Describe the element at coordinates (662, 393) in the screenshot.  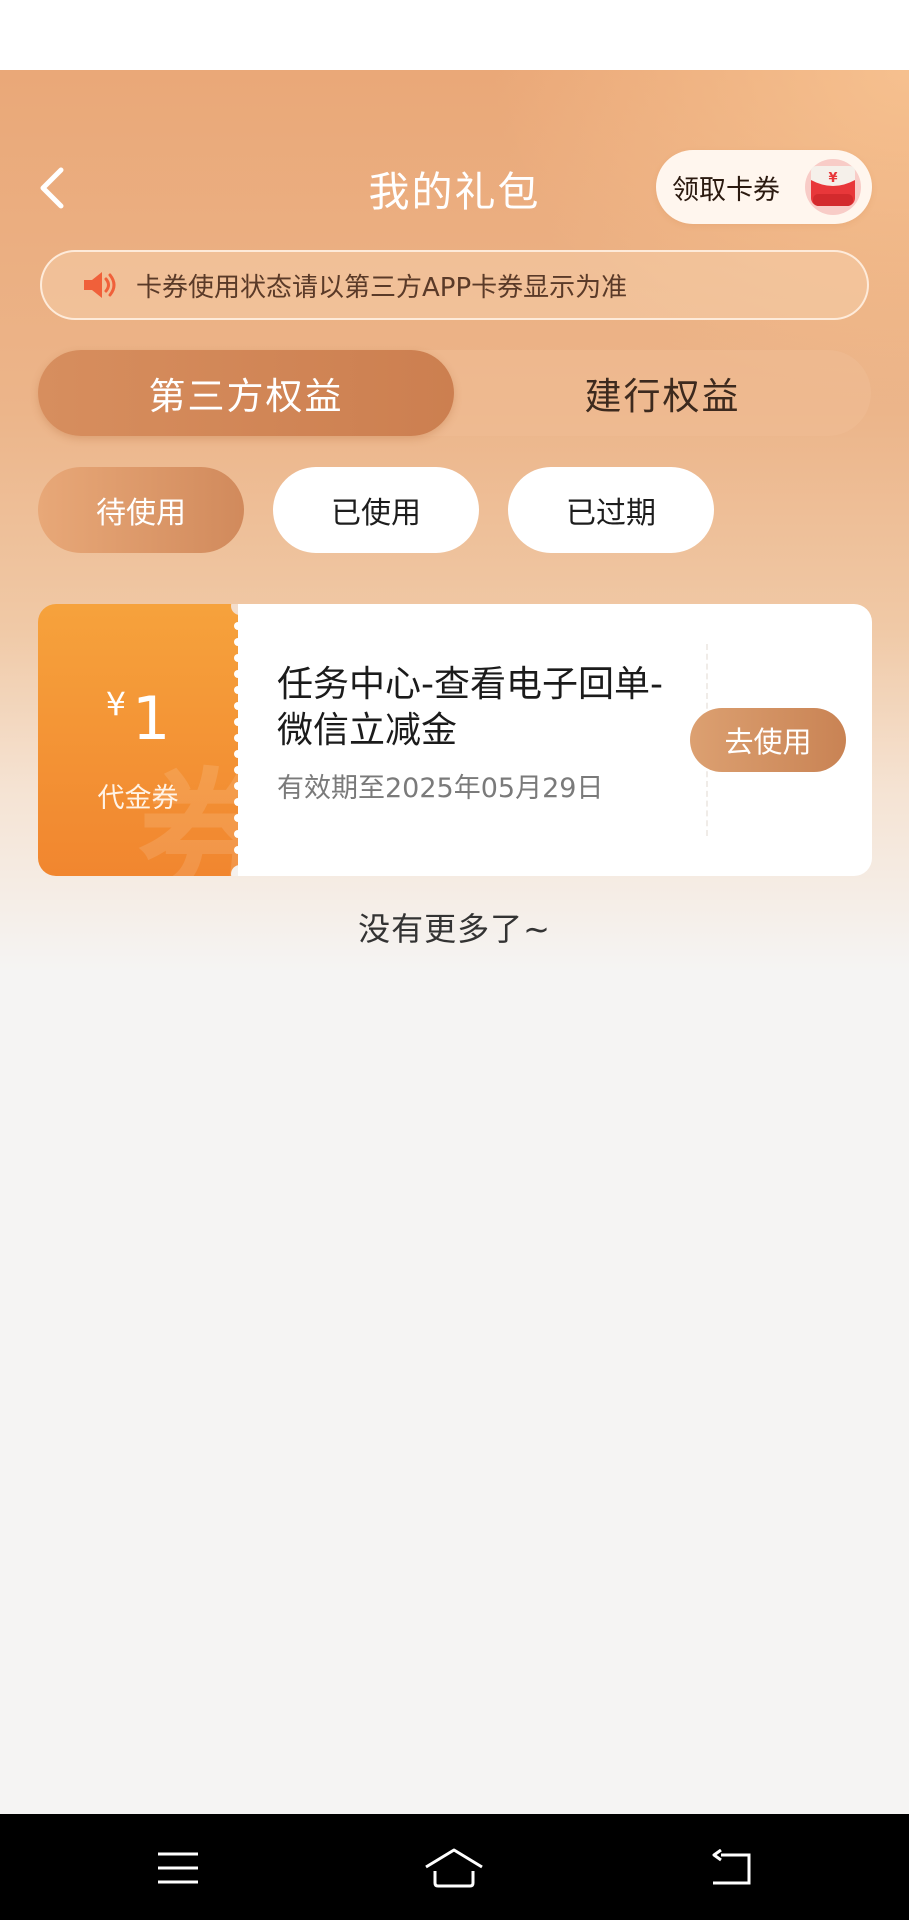
I see `tab-ccb-benefits: 建行权益` at that location.